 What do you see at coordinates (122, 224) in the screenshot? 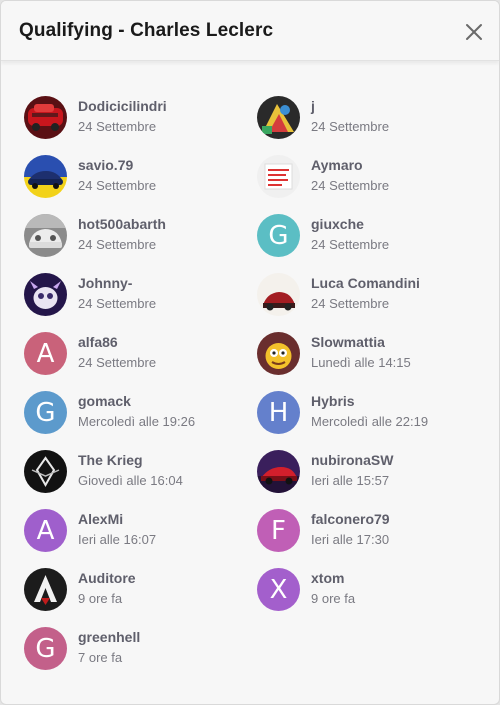
I see `user-name-link: hot500abarth` at bounding box center [122, 224].